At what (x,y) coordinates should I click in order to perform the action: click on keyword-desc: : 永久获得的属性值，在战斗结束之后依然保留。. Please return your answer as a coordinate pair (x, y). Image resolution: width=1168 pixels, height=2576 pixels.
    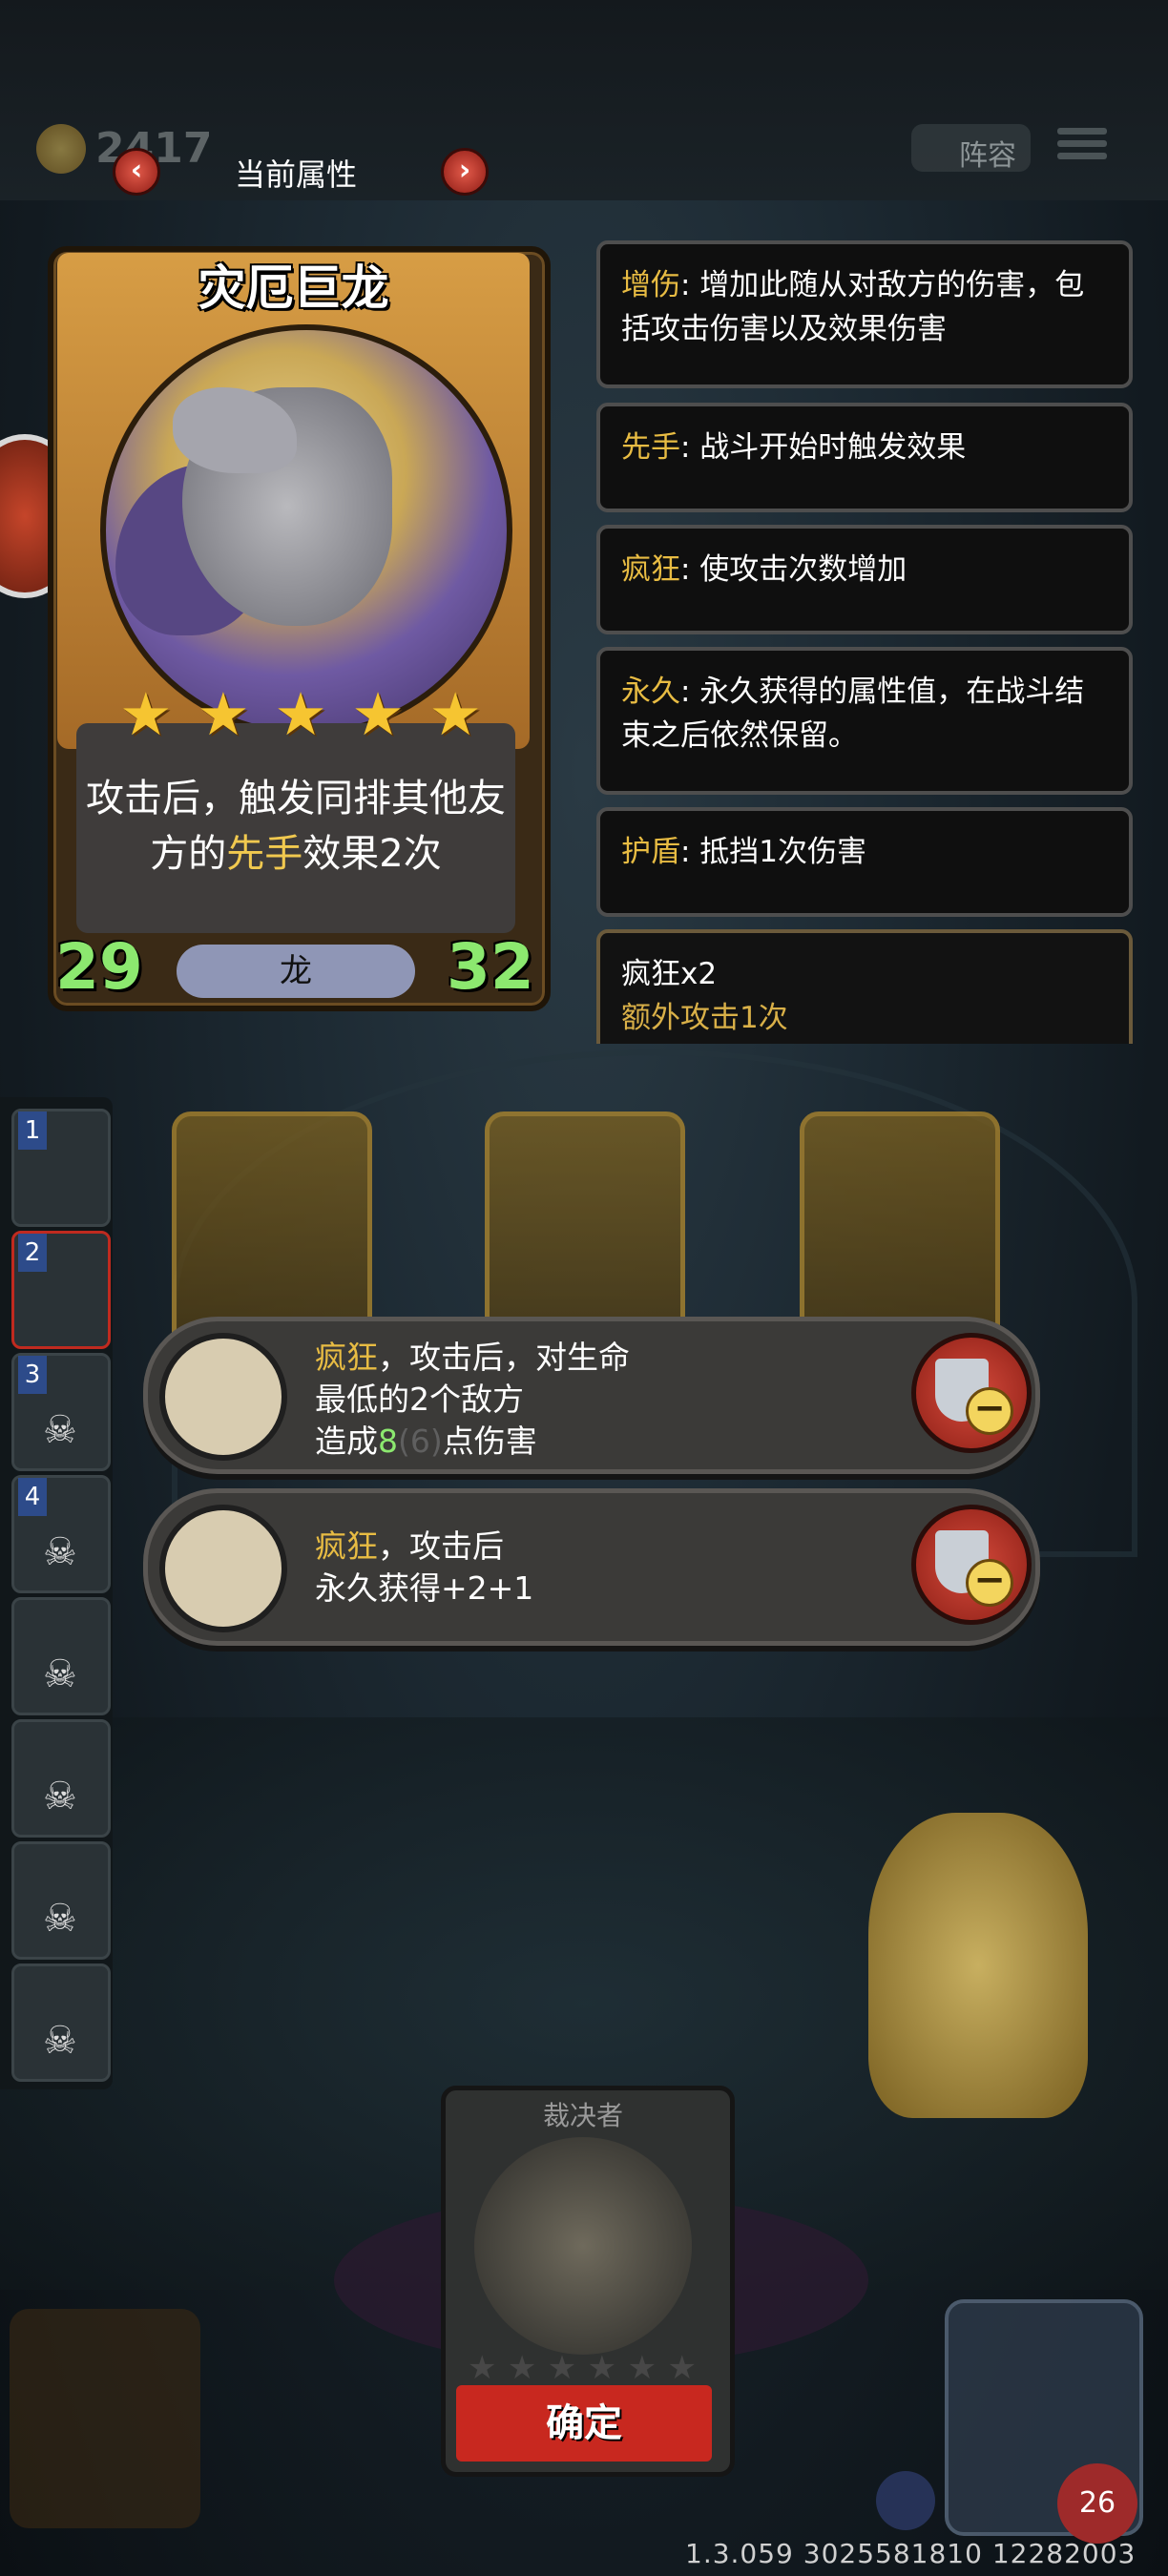
    Looking at the image, I should click on (853, 714).